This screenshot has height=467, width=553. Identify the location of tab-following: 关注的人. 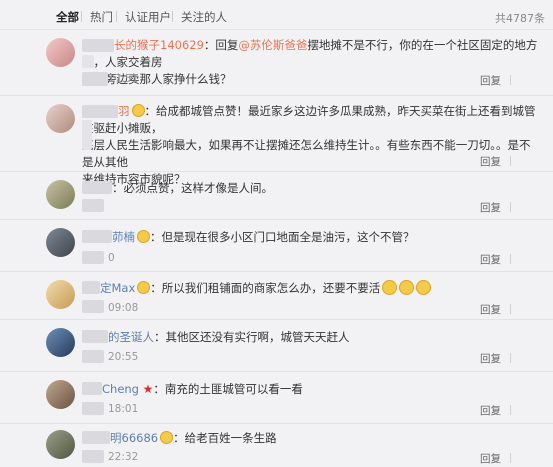
(204, 17).